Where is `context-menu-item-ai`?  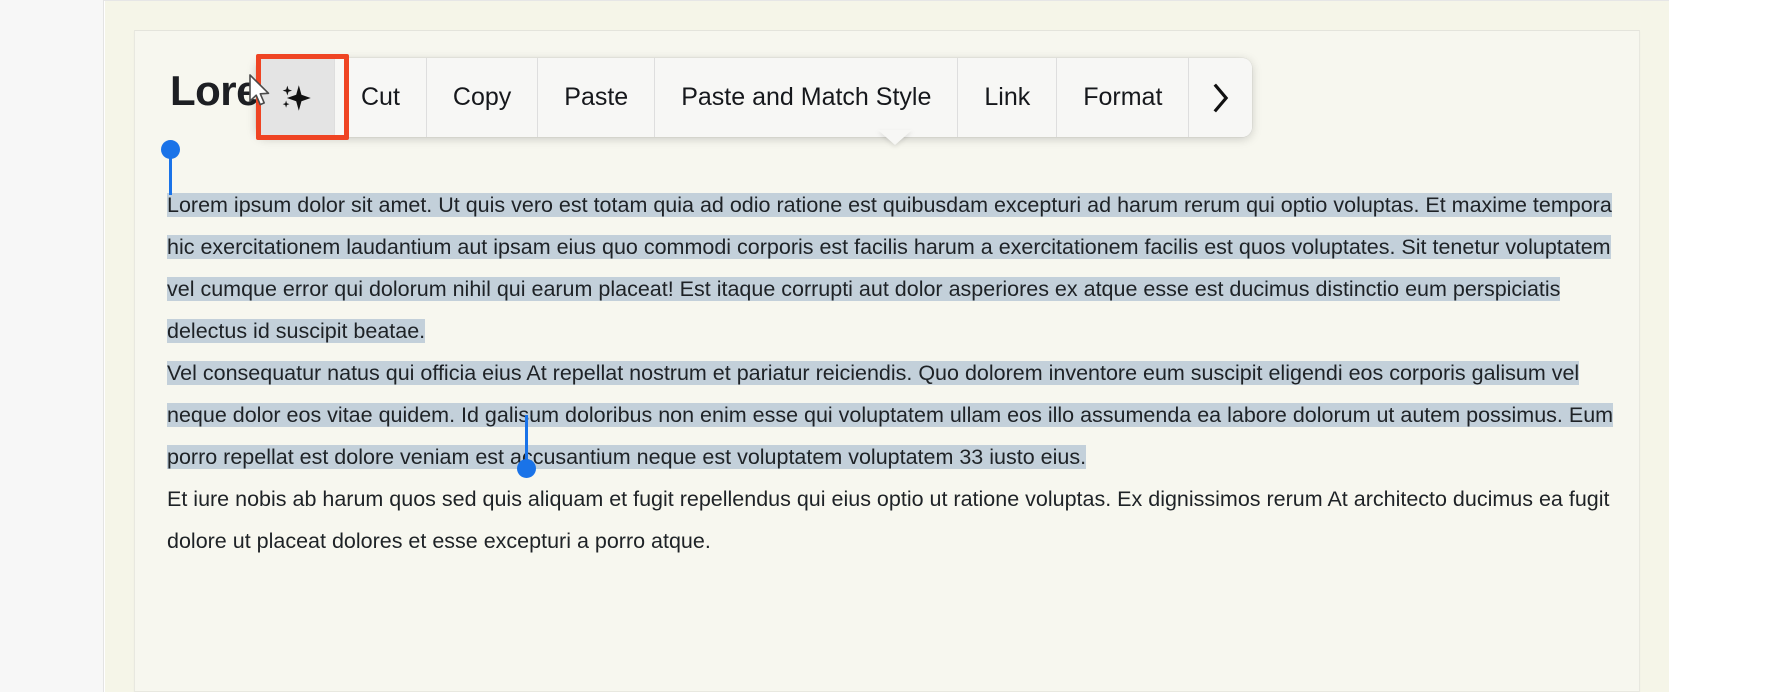 context-menu-item-ai is located at coordinates (295, 97).